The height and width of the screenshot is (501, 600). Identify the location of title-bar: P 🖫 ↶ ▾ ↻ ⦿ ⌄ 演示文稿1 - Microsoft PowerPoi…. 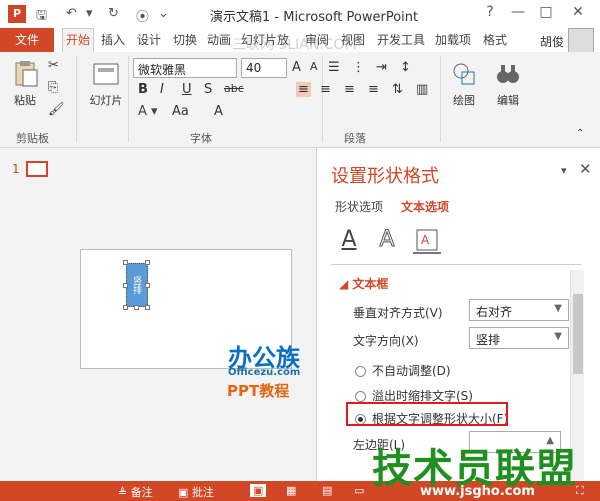
(300, 14).